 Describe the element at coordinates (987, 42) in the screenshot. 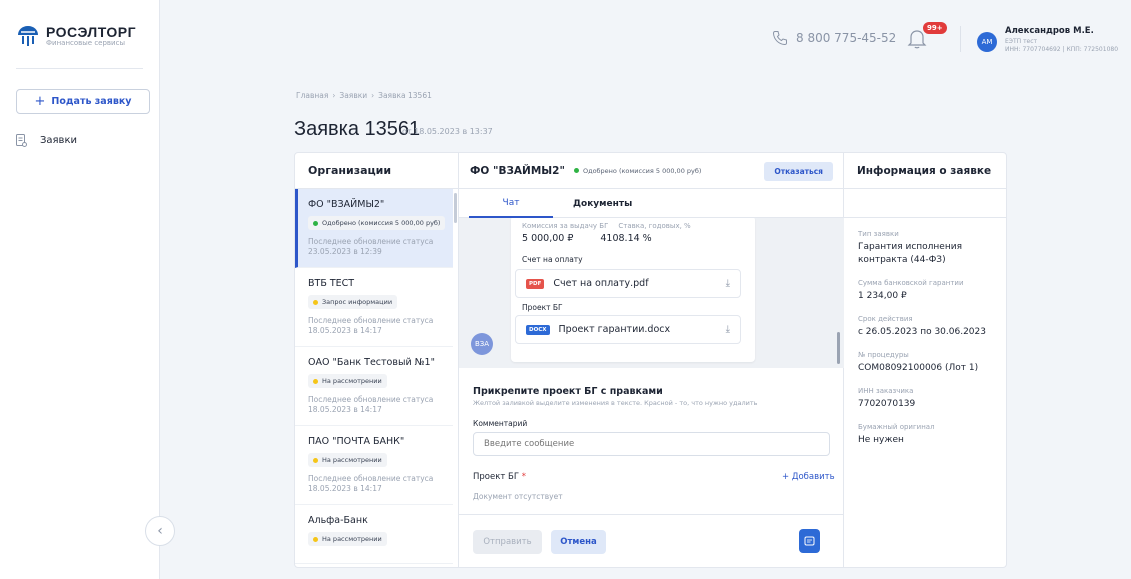

I see `avatar: АМ` at that location.